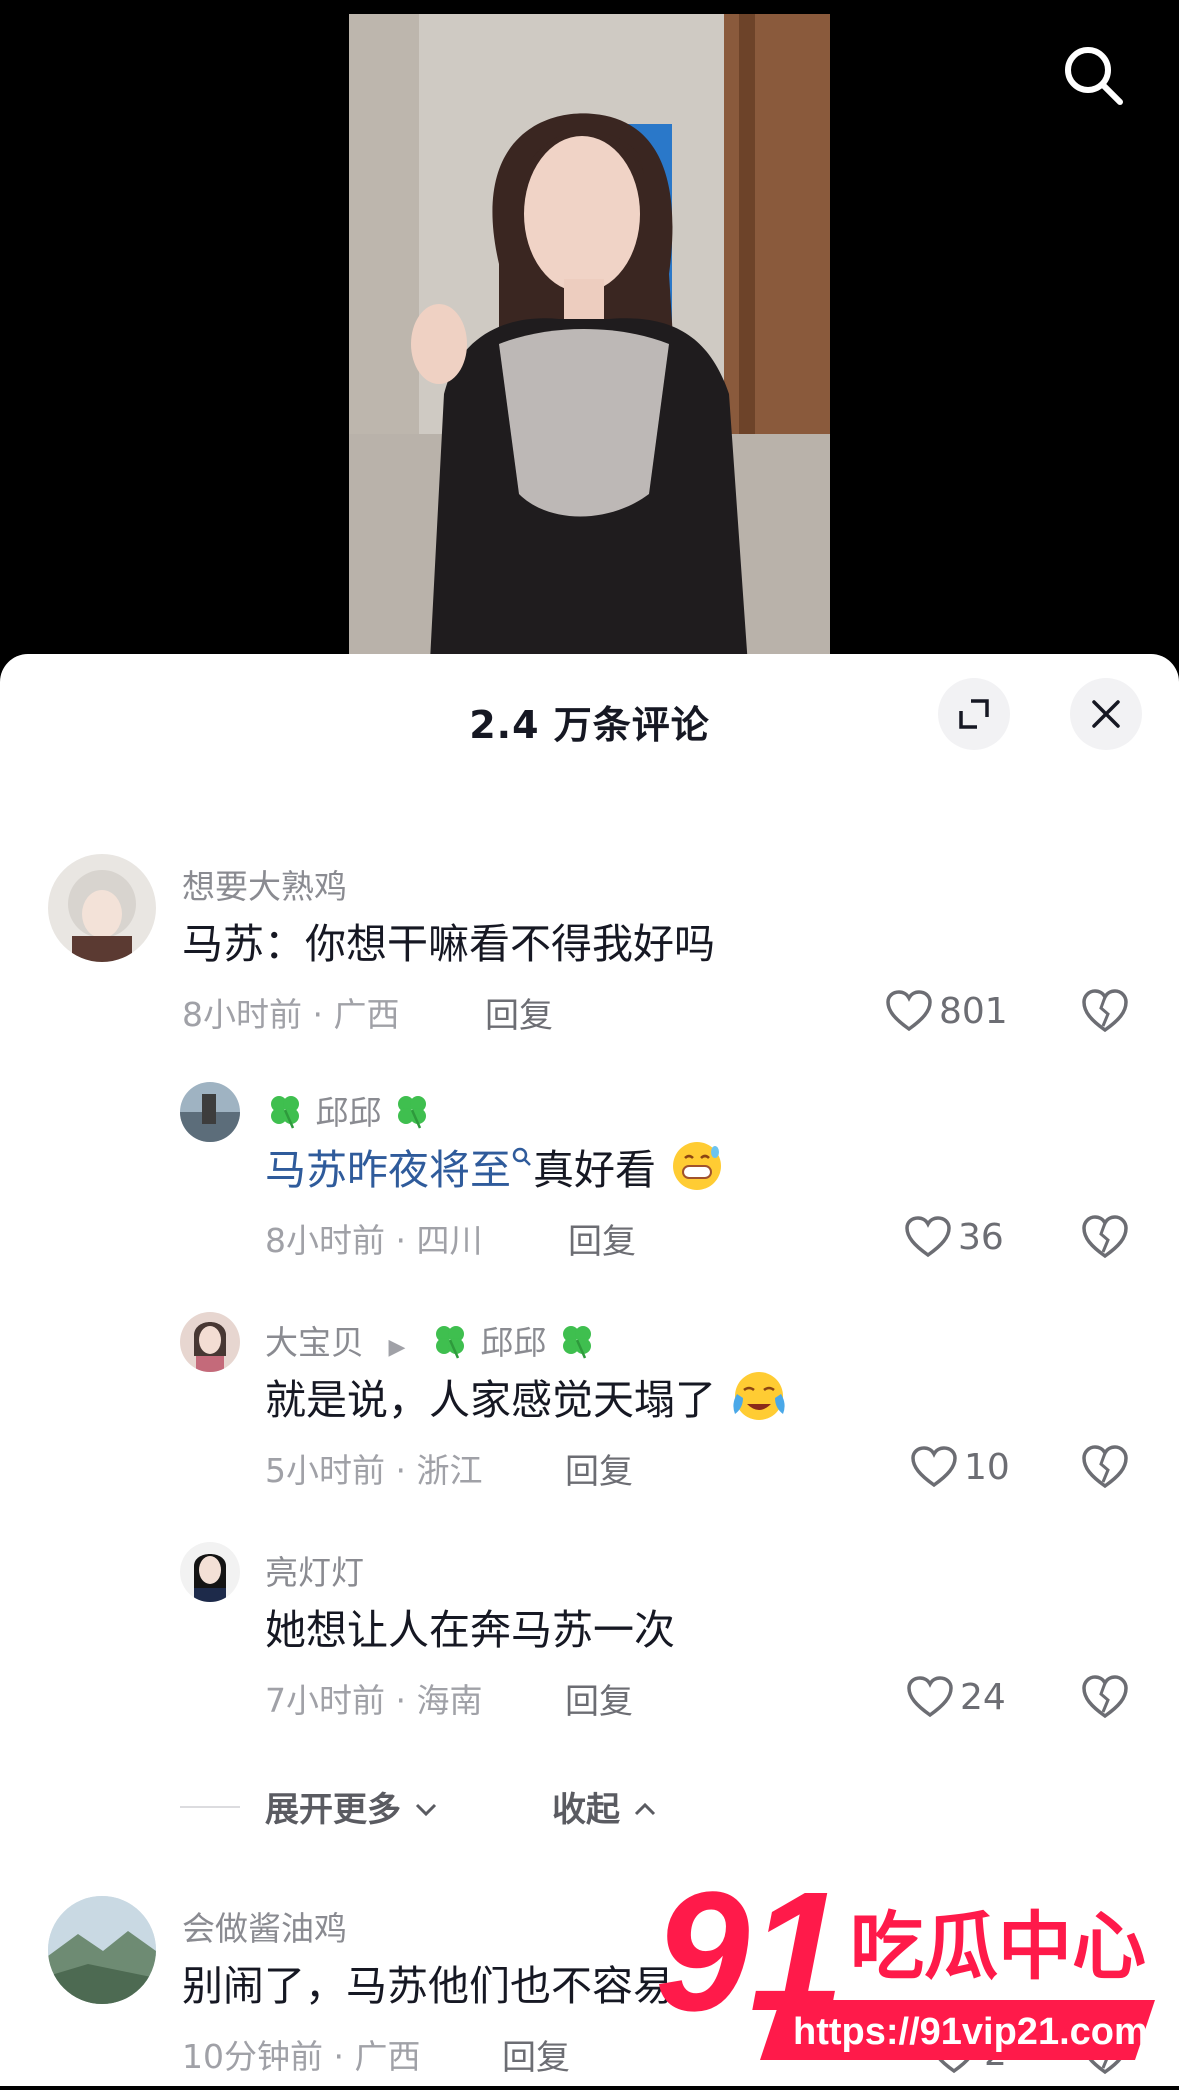 This screenshot has width=1179, height=2090. I want to click on crying-emoji-icon, so click(759, 1396).